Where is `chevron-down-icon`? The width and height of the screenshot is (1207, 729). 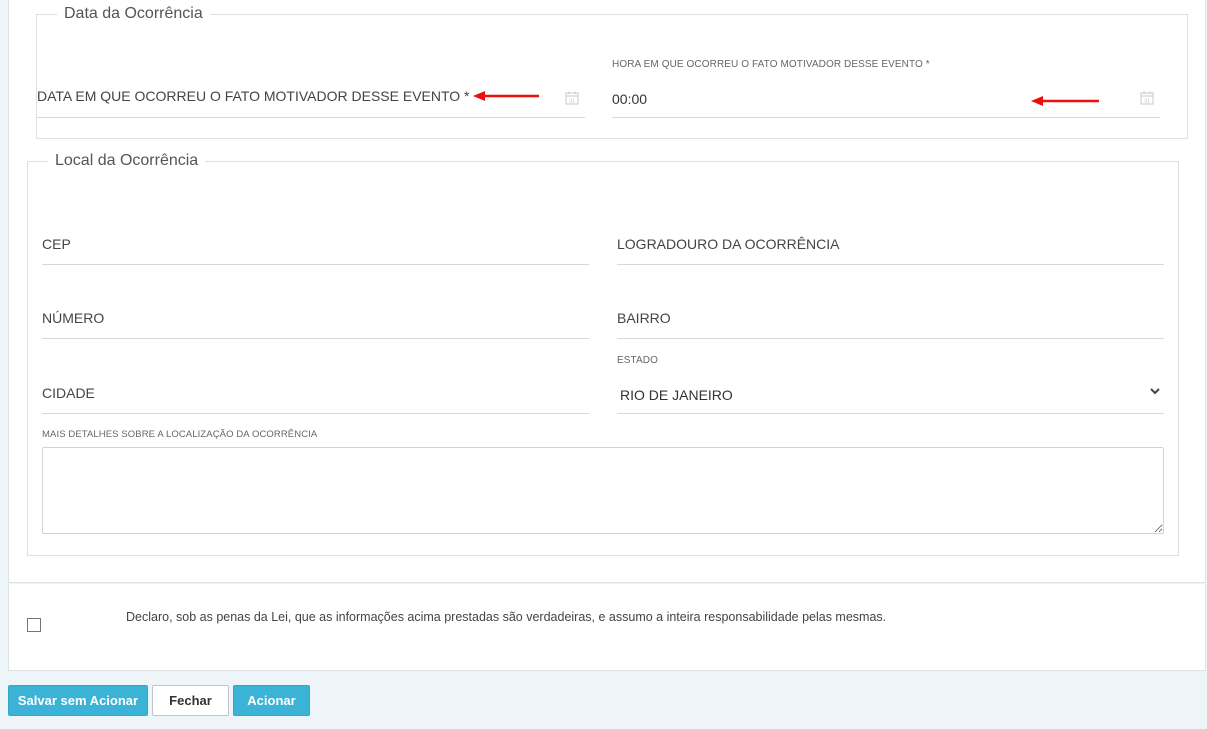 chevron-down-icon is located at coordinates (1155, 391).